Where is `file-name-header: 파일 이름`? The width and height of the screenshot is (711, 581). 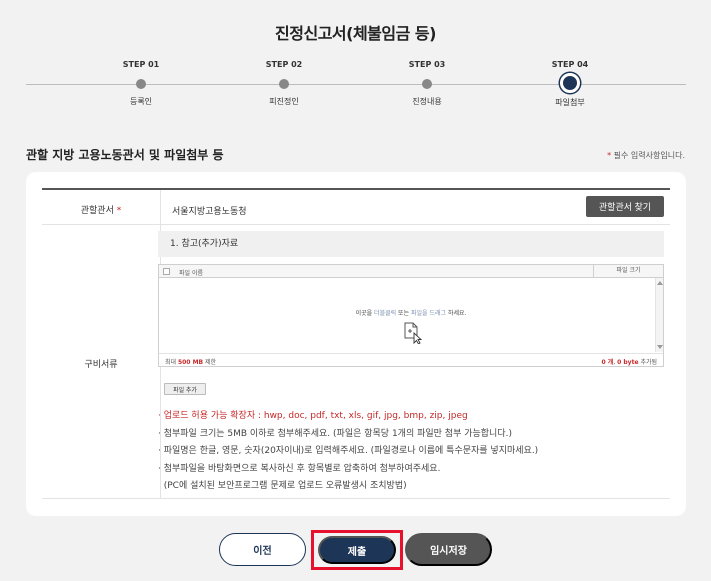
file-name-header: 파일 이름 is located at coordinates (191, 273).